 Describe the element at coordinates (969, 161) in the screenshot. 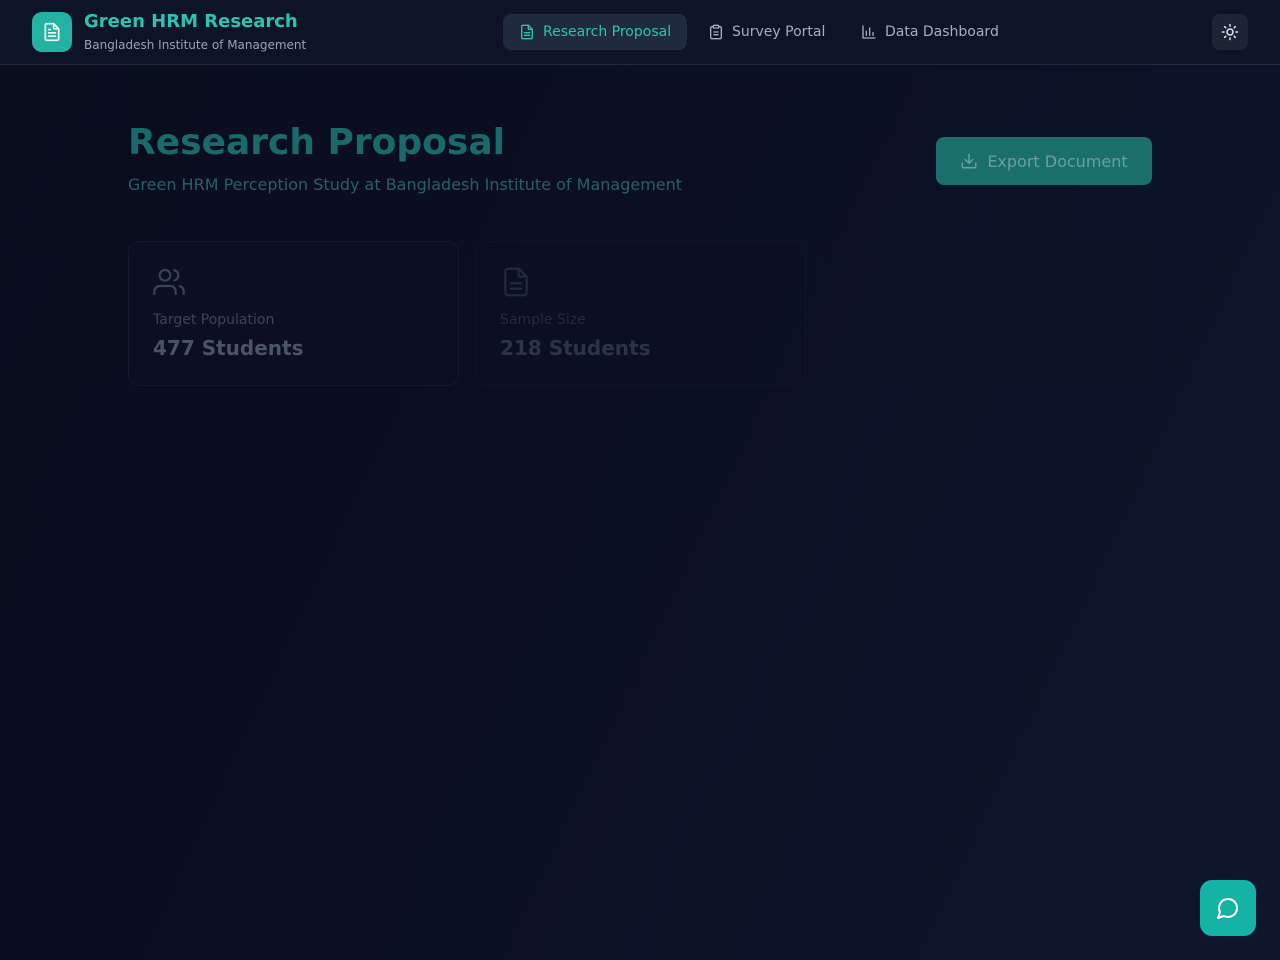

I see `download-icon` at that location.